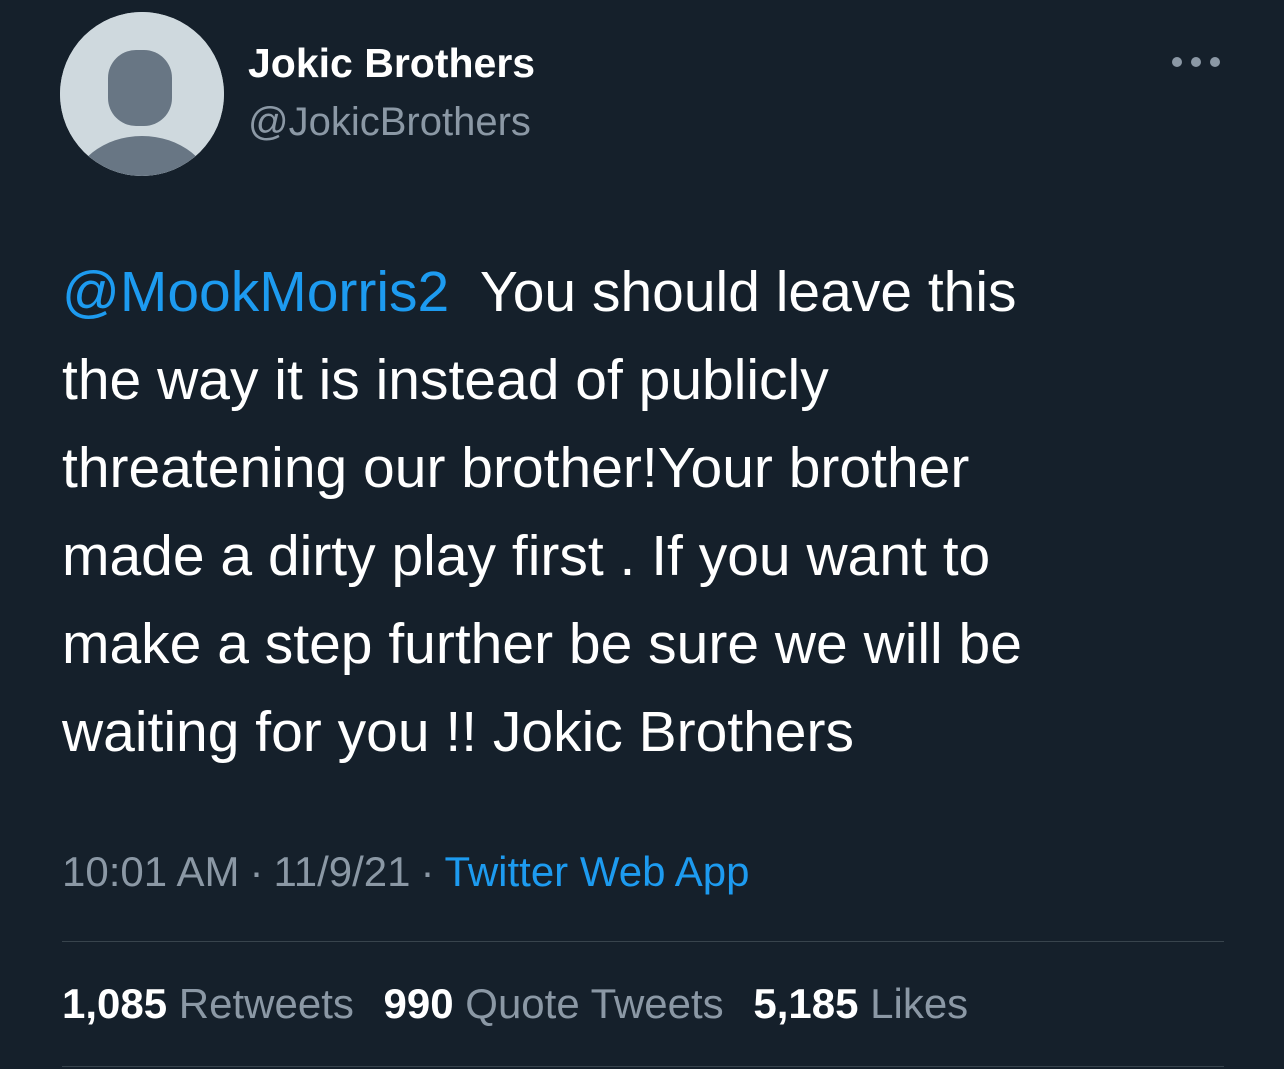 The width and height of the screenshot is (1284, 1069). What do you see at coordinates (596, 871) in the screenshot?
I see `tweet-source-link: Twitter Web App` at bounding box center [596, 871].